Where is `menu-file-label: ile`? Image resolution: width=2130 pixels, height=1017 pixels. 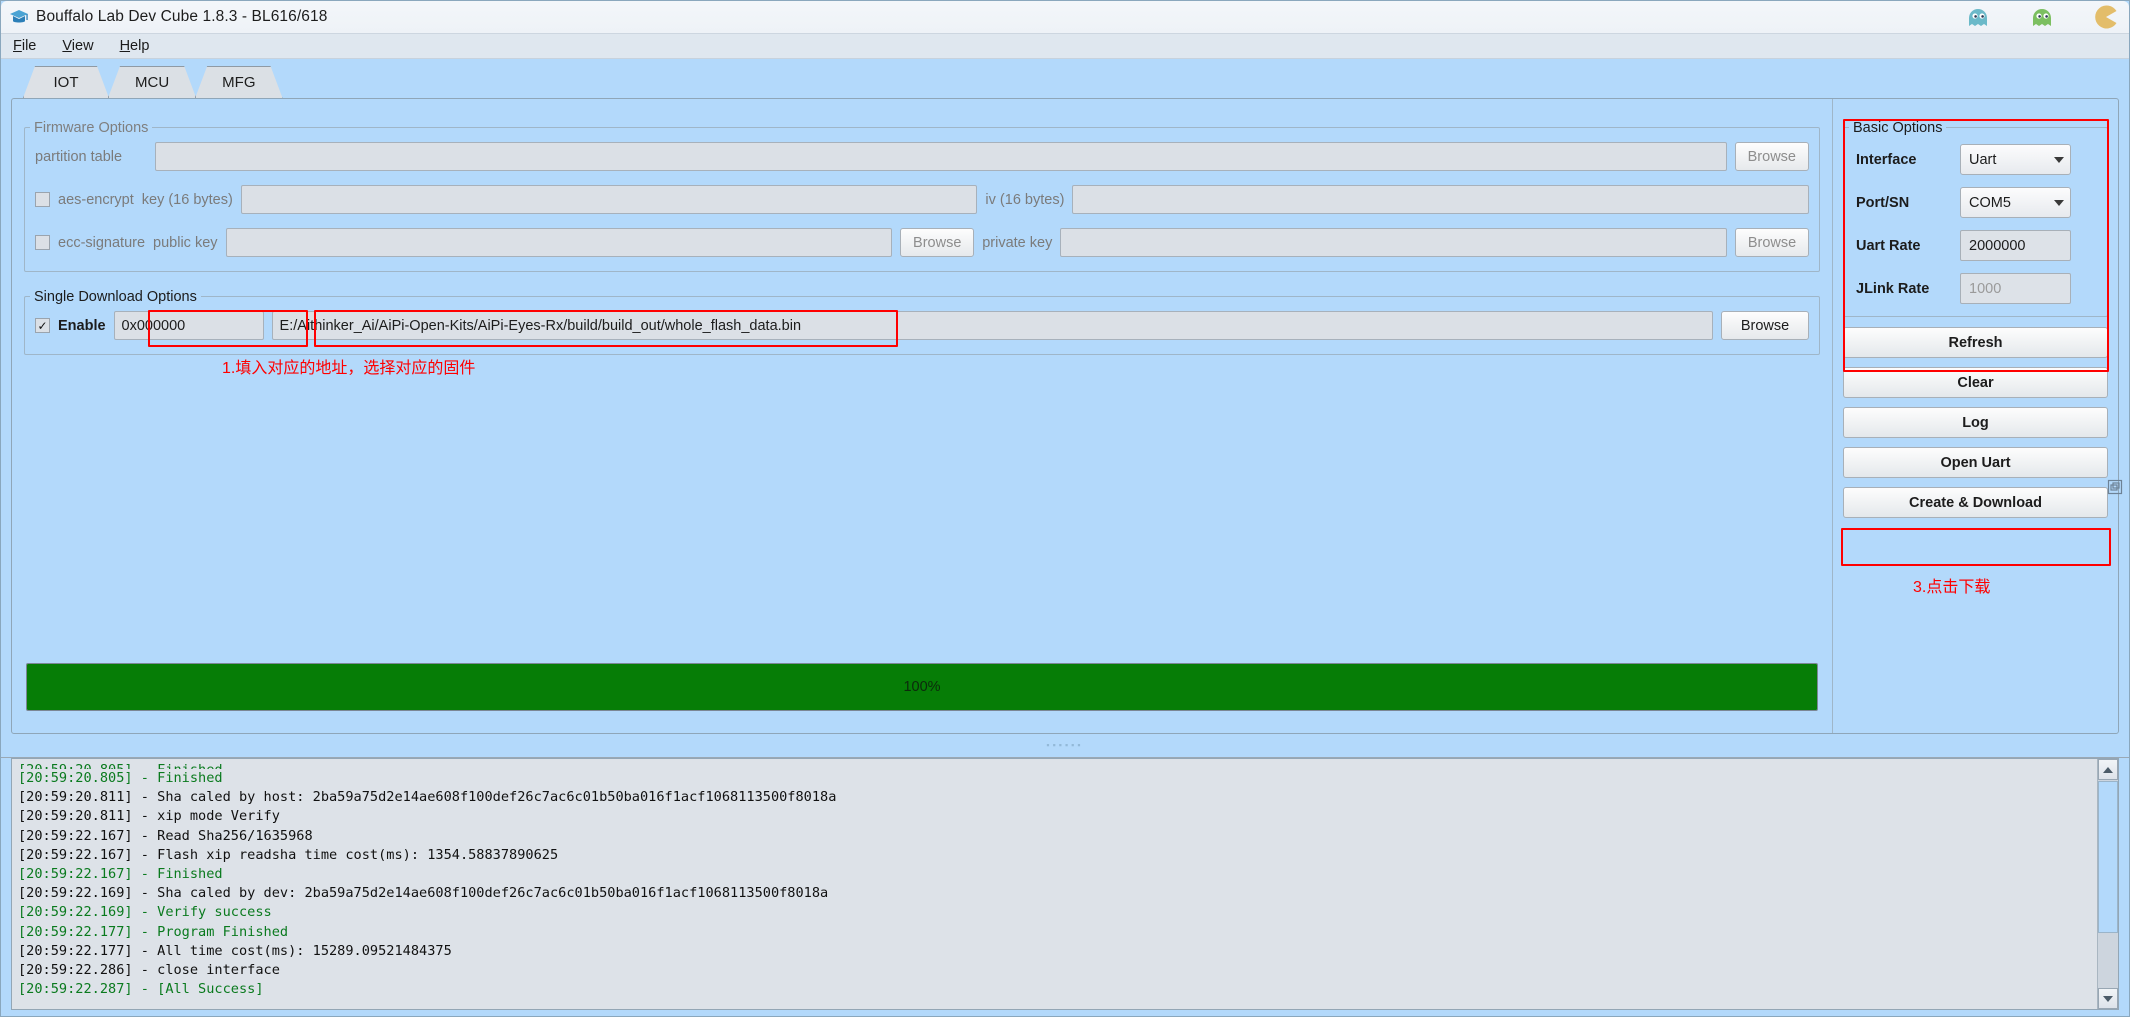 menu-file-label: ile is located at coordinates (29, 46).